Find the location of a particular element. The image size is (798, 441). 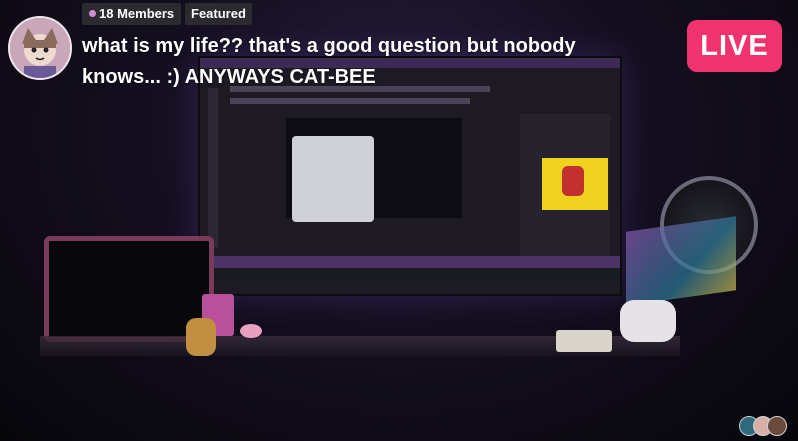

background-register is located at coordinates (584, 341).